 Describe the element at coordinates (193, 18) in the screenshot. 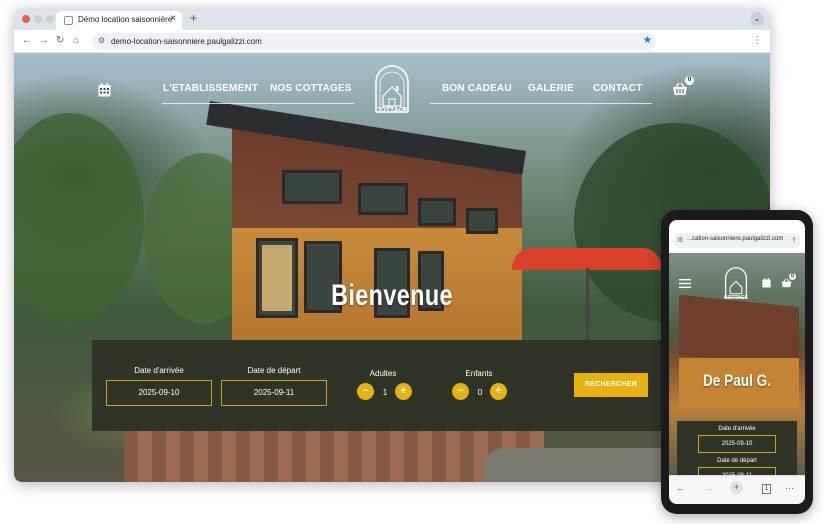

I see `new-tab-button: +` at that location.